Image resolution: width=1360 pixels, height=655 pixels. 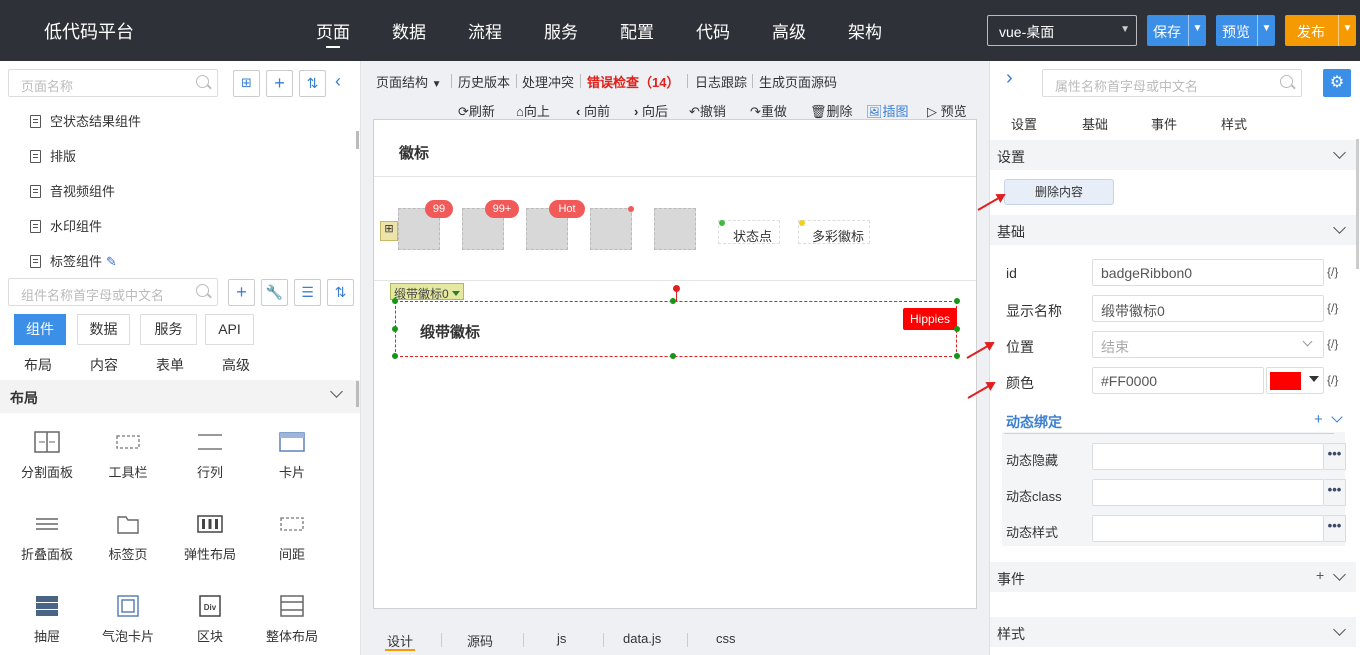 What do you see at coordinates (1208, 344) in the screenshot?
I see `position-select: 结束` at bounding box center [1208, 344].